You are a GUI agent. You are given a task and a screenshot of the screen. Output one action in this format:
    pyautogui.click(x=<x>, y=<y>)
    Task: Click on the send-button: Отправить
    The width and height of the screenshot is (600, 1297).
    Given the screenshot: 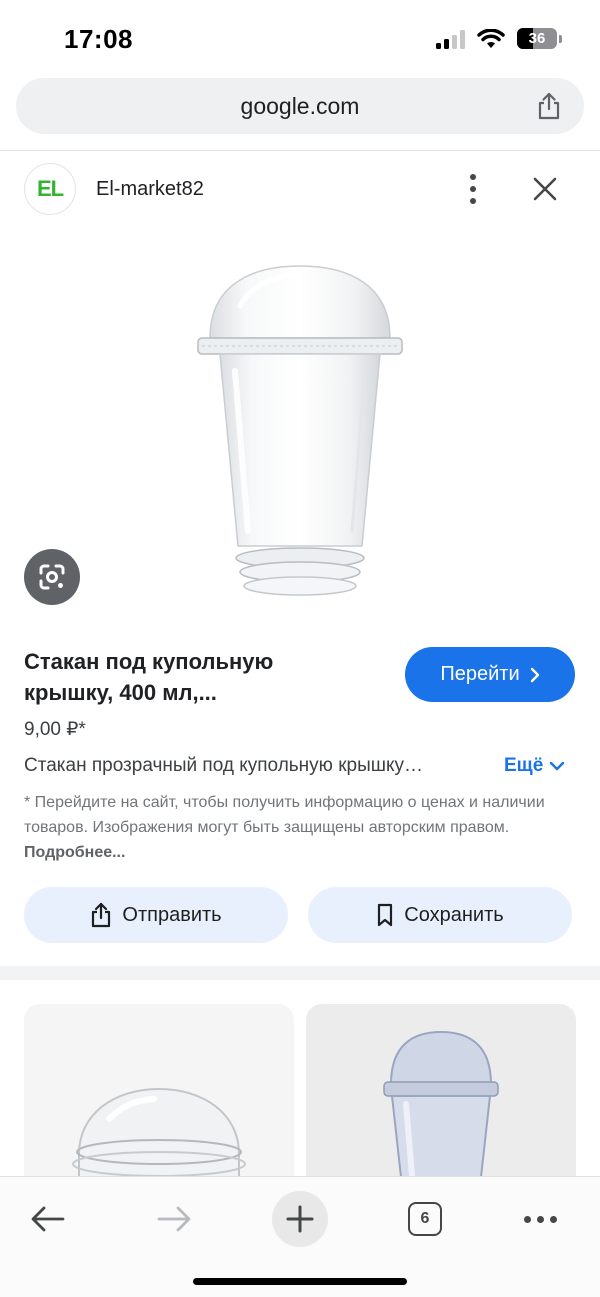 What is the action you would take?
    pyautogui.click(x=156, y=915)
    